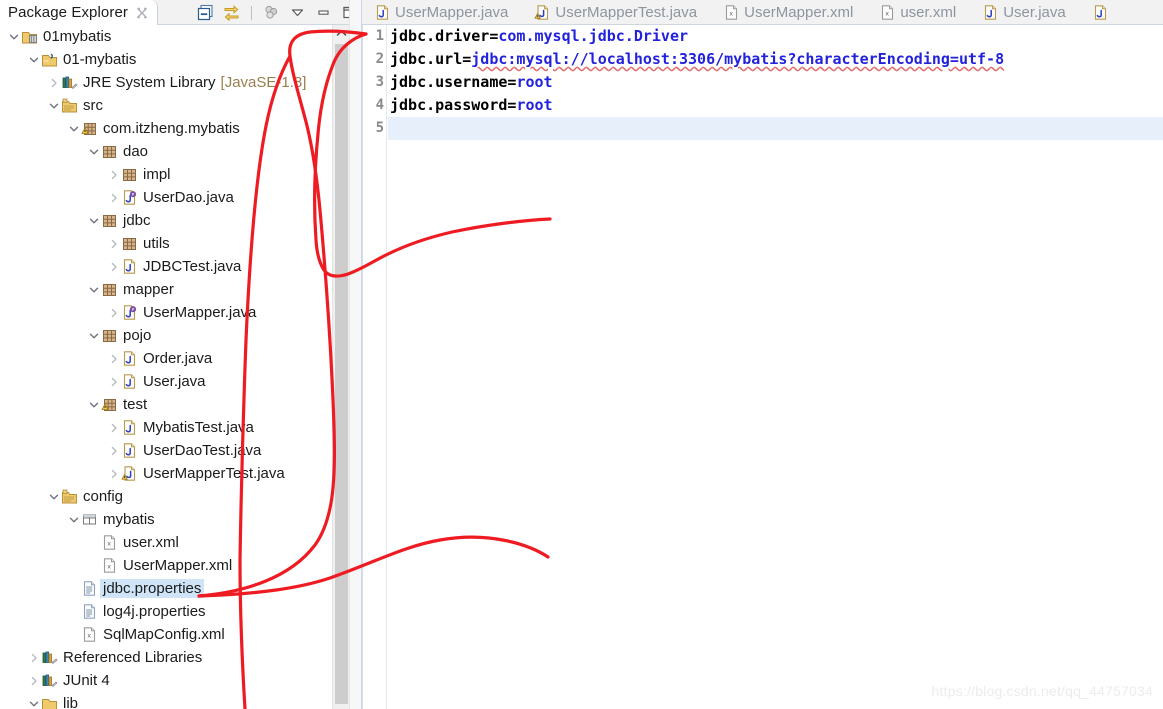  I want to click on tree-item-dao: dao, so click(166, 151).